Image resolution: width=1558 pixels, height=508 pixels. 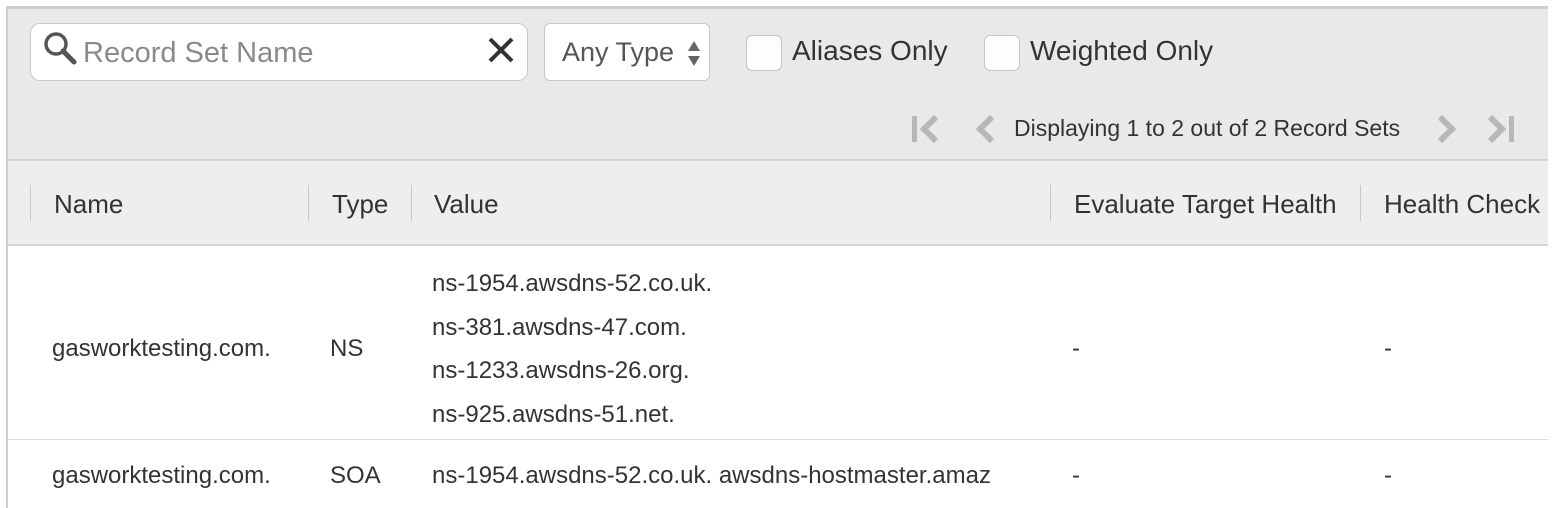 I want to click on weighted-only-label: Weighted Only, so click(x=1121, y=51).